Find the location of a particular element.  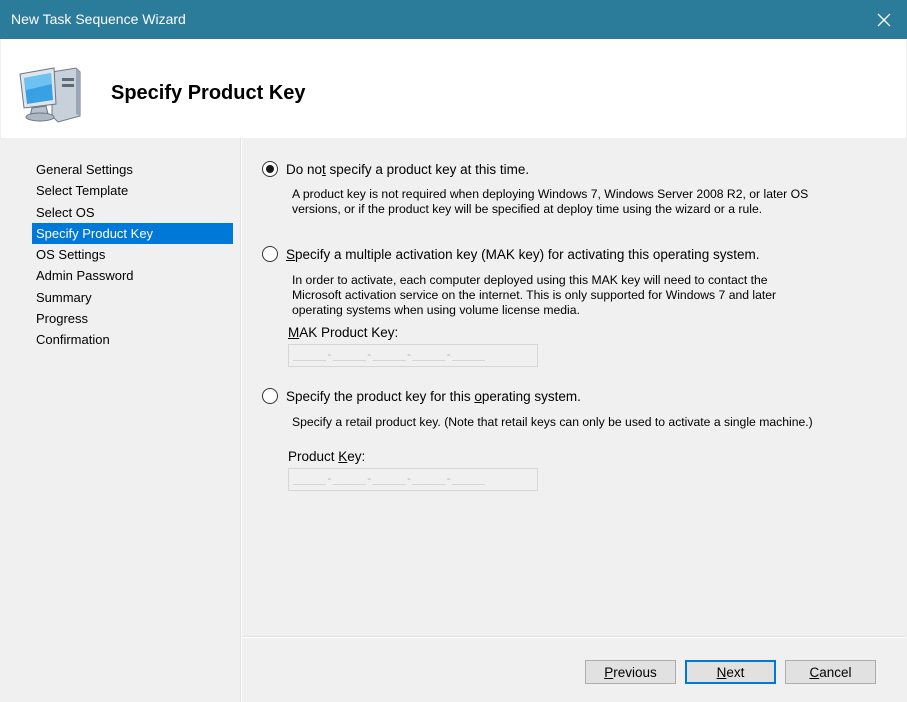

nav-item-confirmation: Confirmation is located at coordinates (132, 339).